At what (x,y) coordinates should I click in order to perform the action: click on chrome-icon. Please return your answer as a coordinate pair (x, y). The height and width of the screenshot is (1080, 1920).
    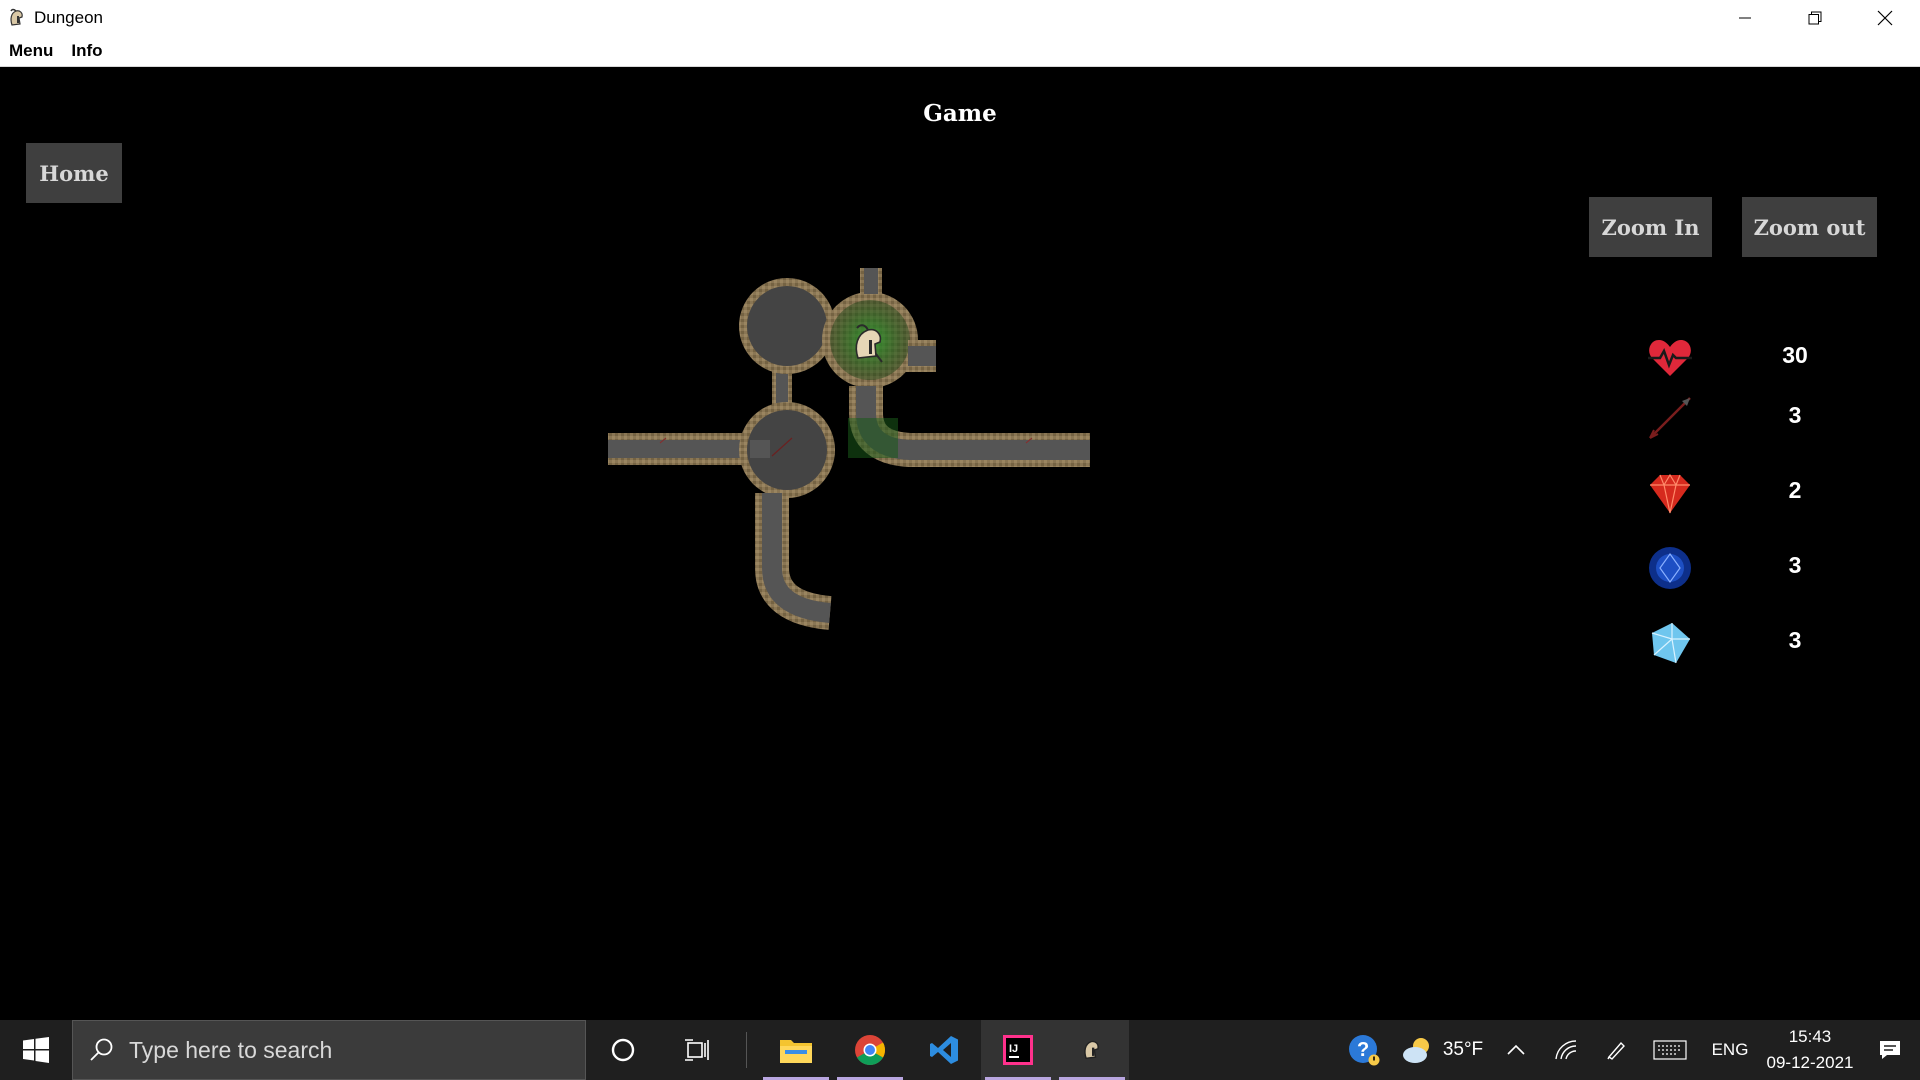
    Looking at the image, I should click on (870, 1050).